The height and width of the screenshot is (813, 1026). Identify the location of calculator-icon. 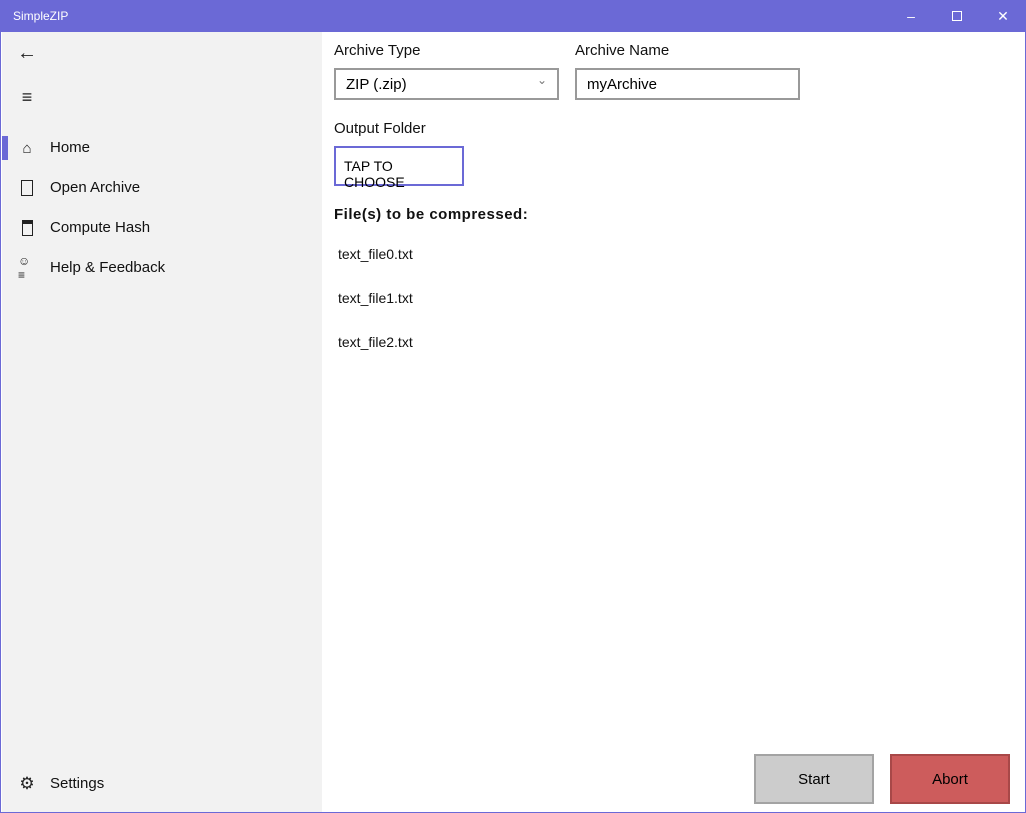
(27, 228).